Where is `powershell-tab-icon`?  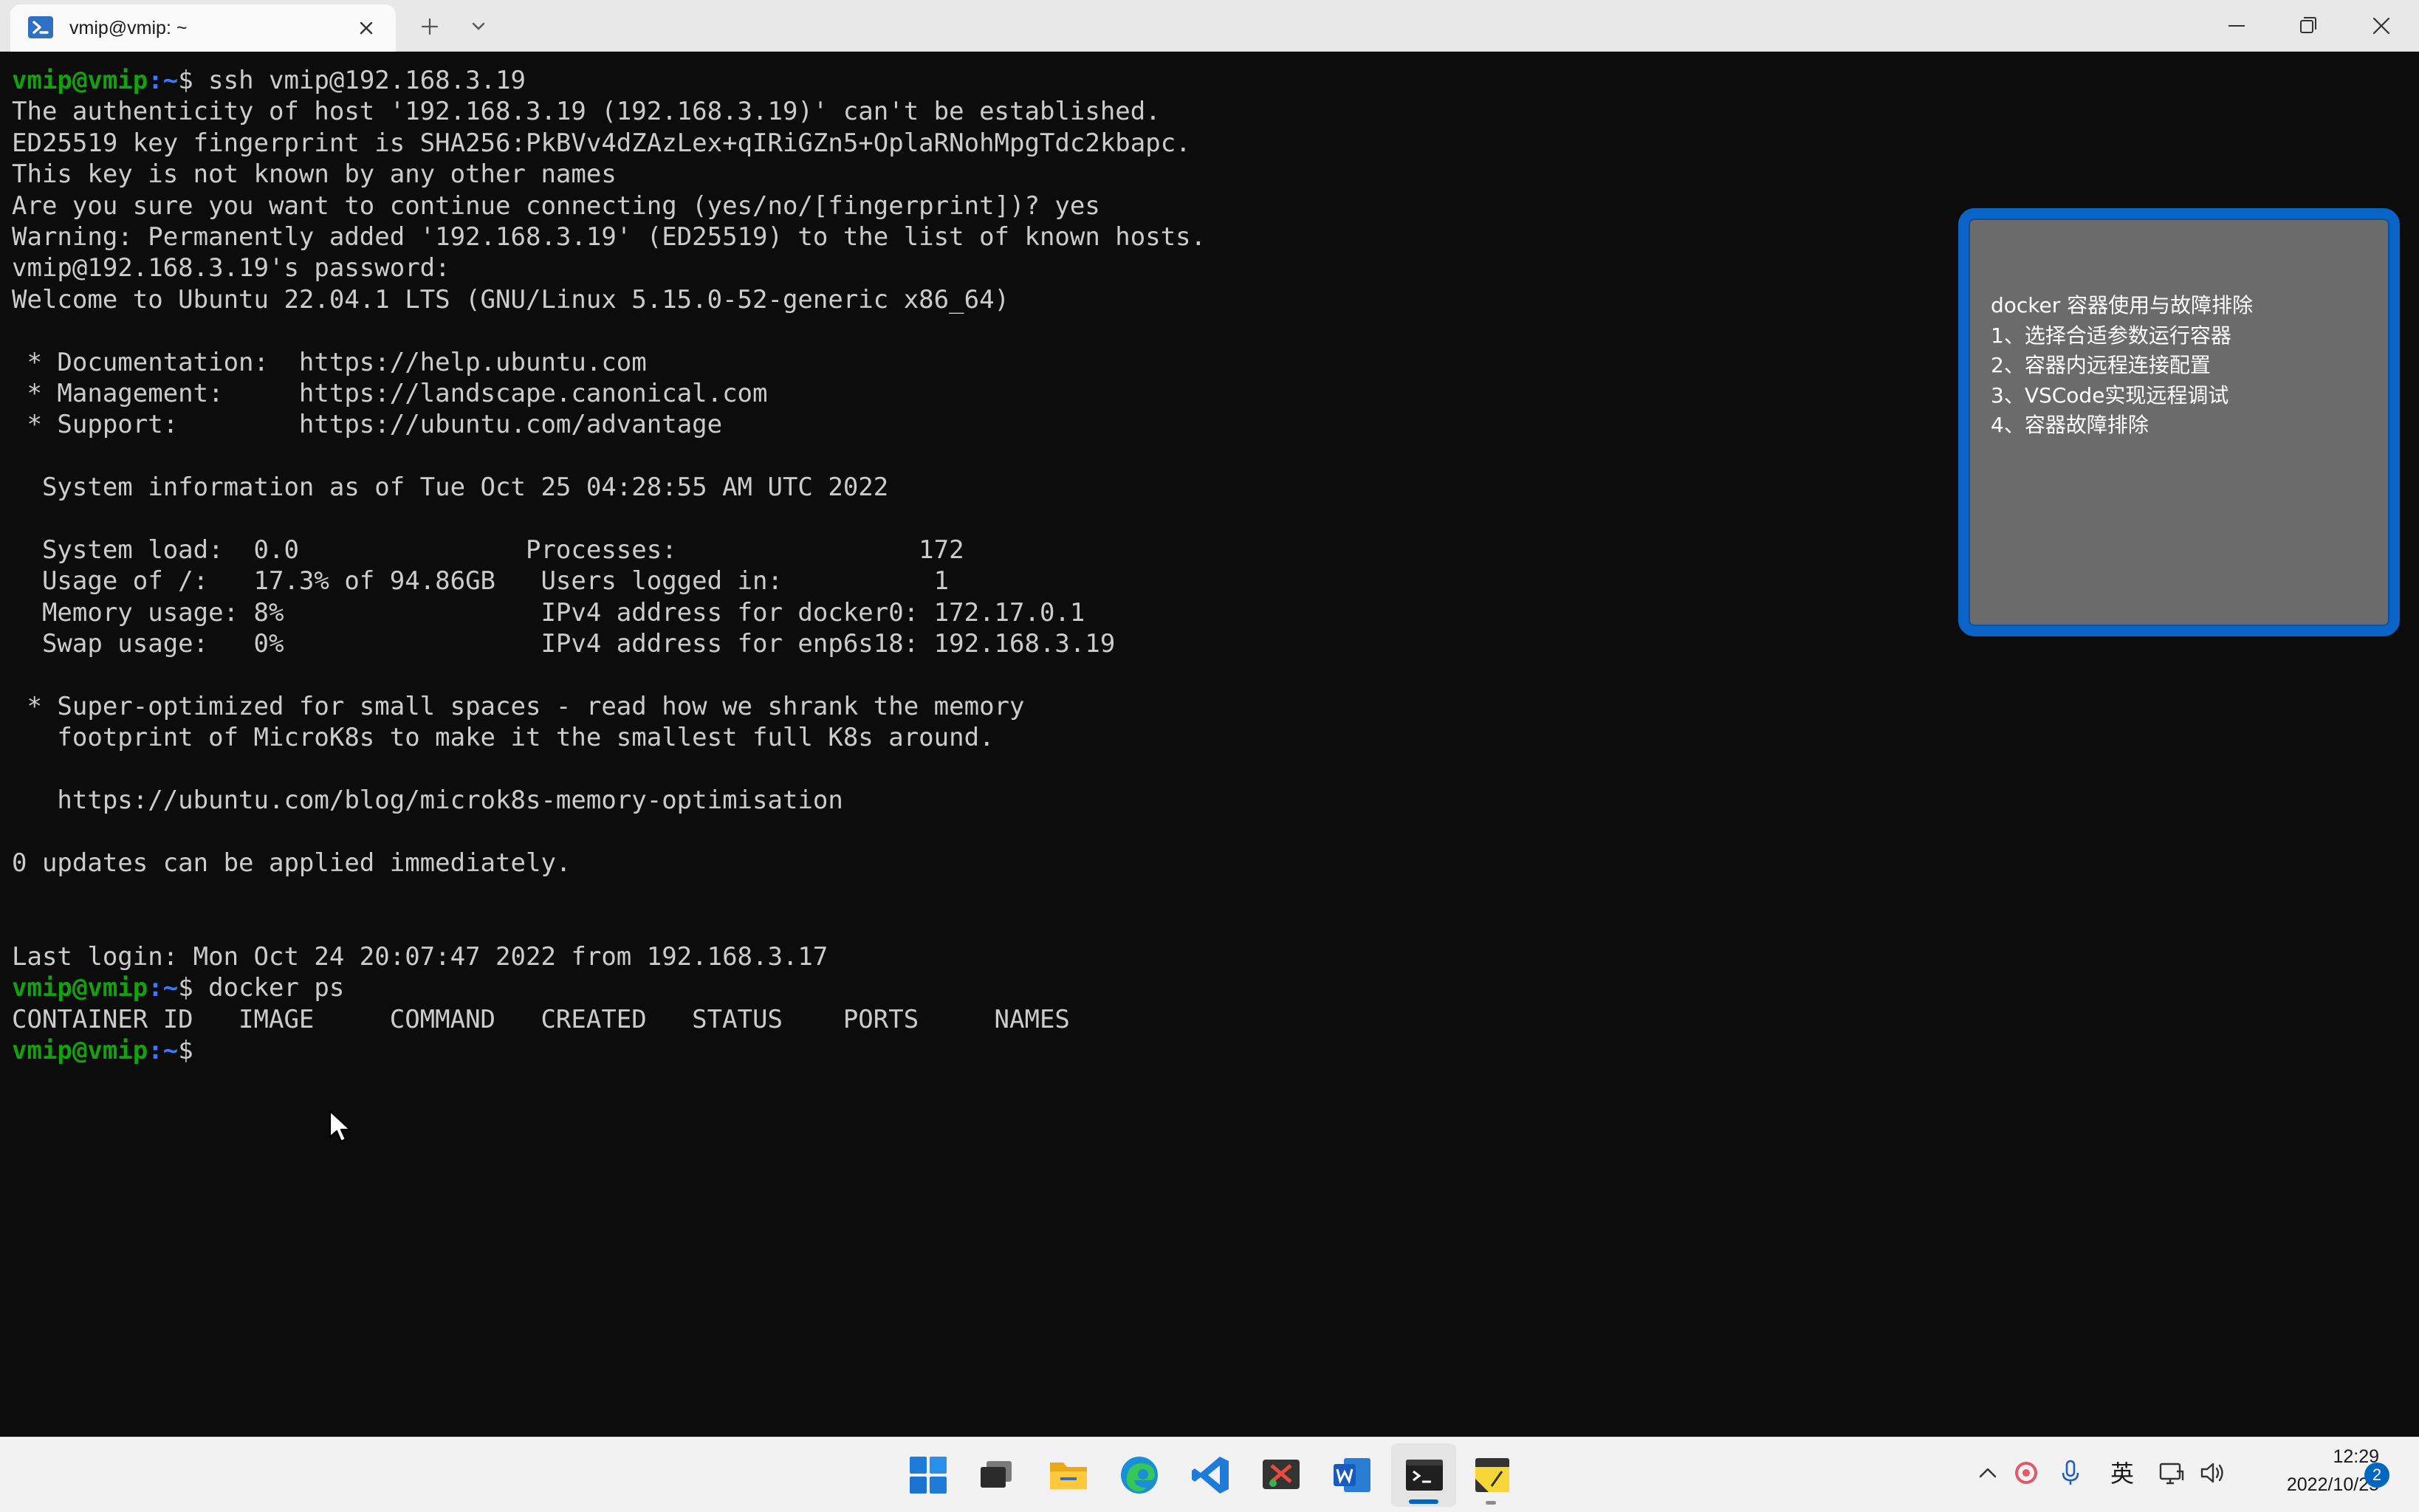 powershell-tab-icon is located at coordinates (40, 27).